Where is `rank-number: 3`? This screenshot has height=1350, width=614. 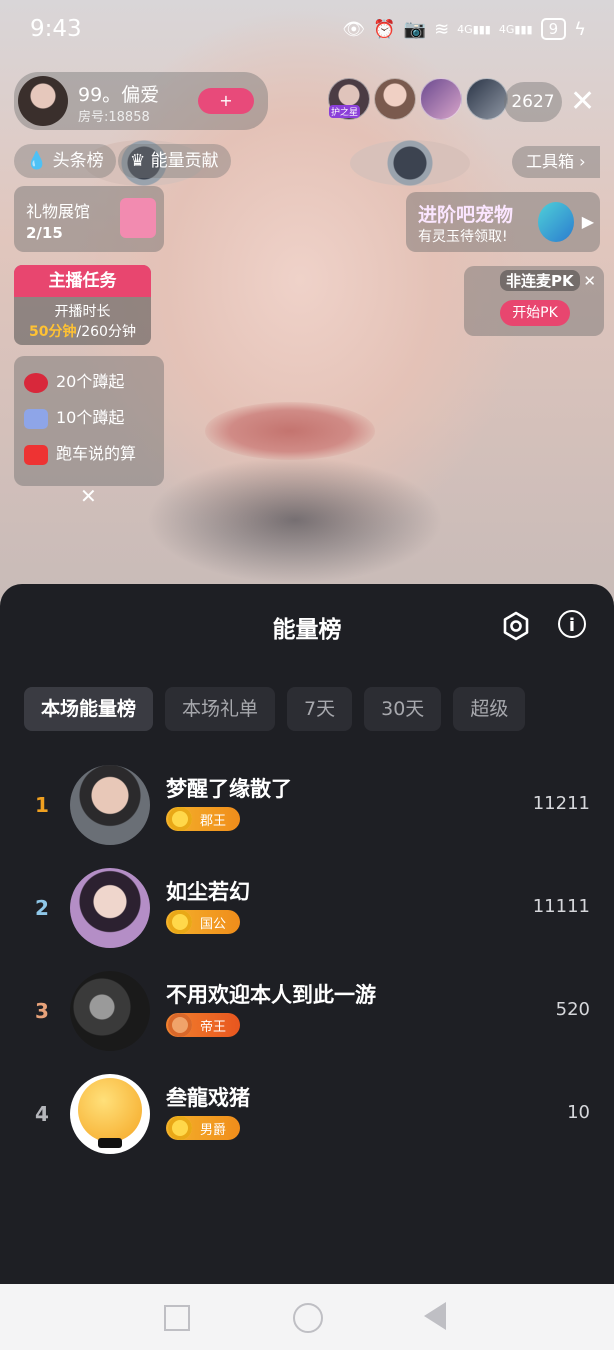 rank-number: 3 is located at coordinates (42, 1011).